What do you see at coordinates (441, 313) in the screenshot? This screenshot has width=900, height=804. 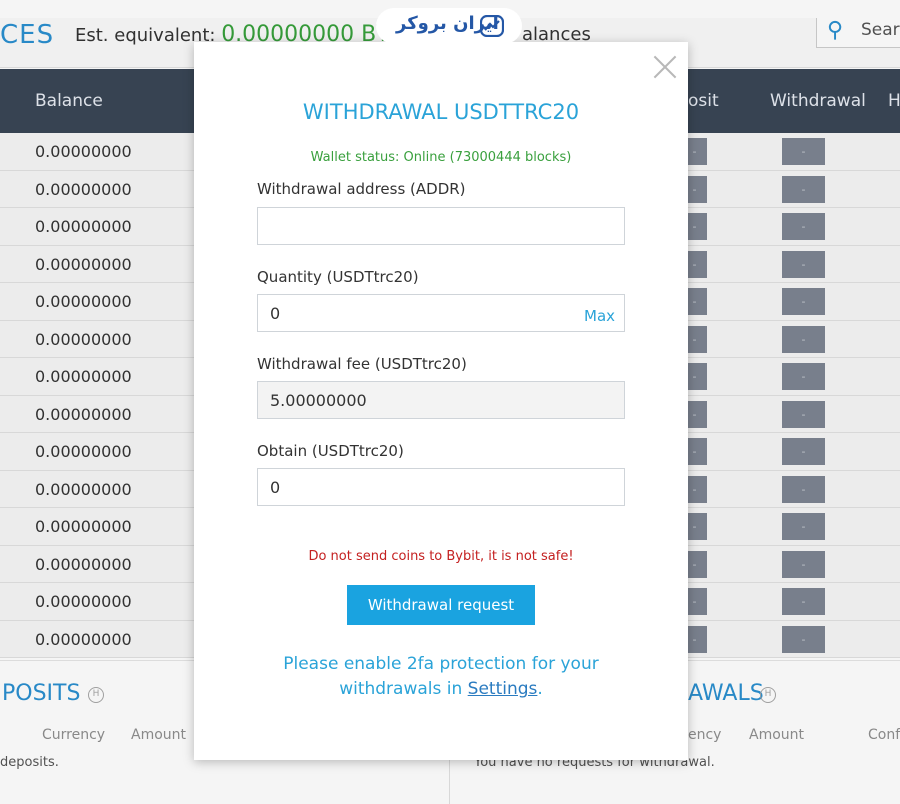 I see `quantity-input` at bounding box center [441, 313].